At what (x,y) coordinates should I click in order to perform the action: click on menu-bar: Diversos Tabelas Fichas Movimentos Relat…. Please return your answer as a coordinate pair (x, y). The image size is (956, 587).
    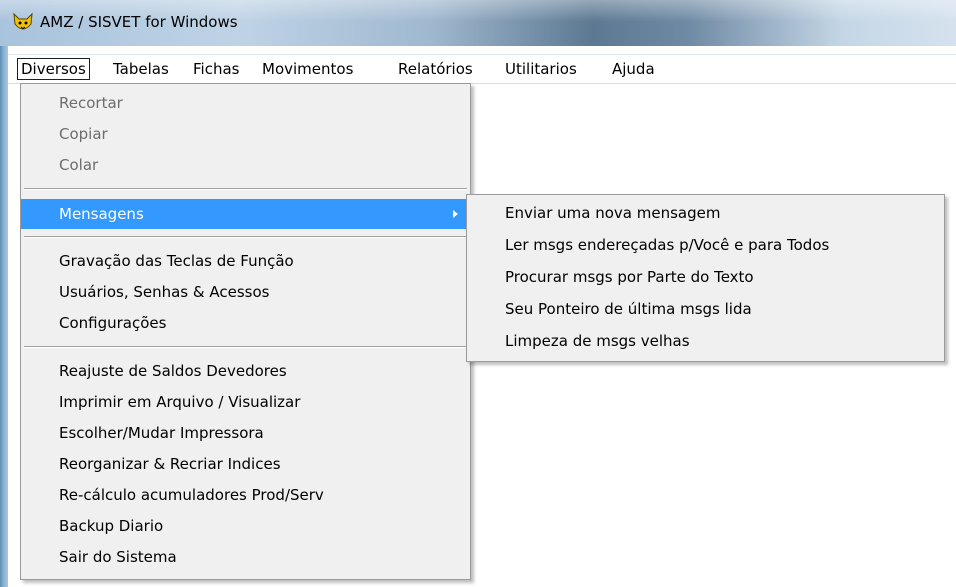
    Looking at the image, I should click on (482, 69).